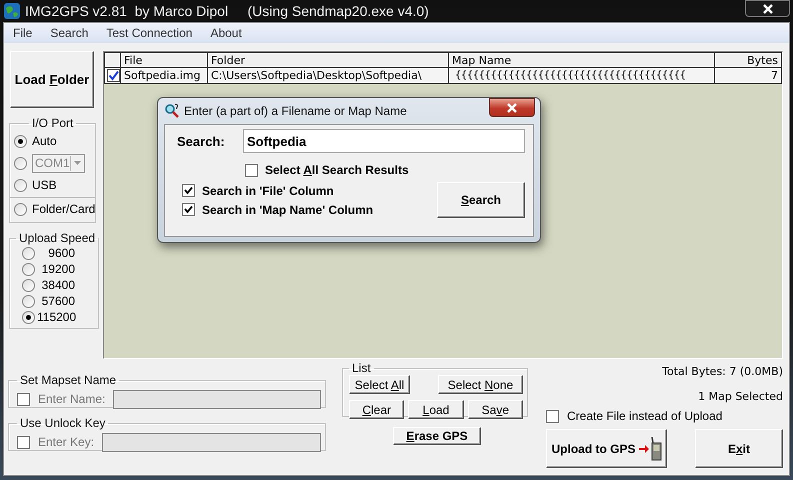 This screenshot has width=793, height=480. I want to click on group-title: I/O Port, so click(52, 123).